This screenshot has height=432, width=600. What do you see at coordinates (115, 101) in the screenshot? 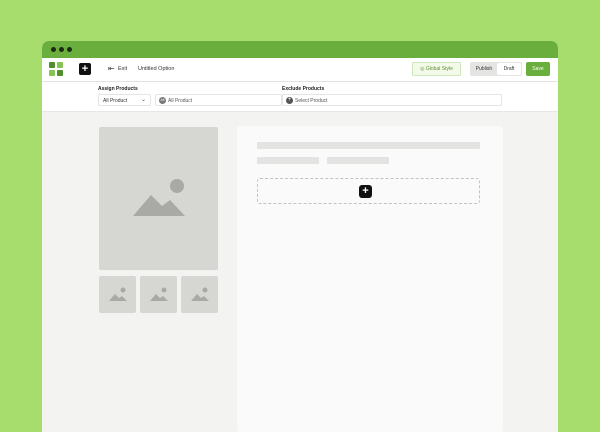
I see `assign-select-value: All Product` at bounding box center [115, 101].